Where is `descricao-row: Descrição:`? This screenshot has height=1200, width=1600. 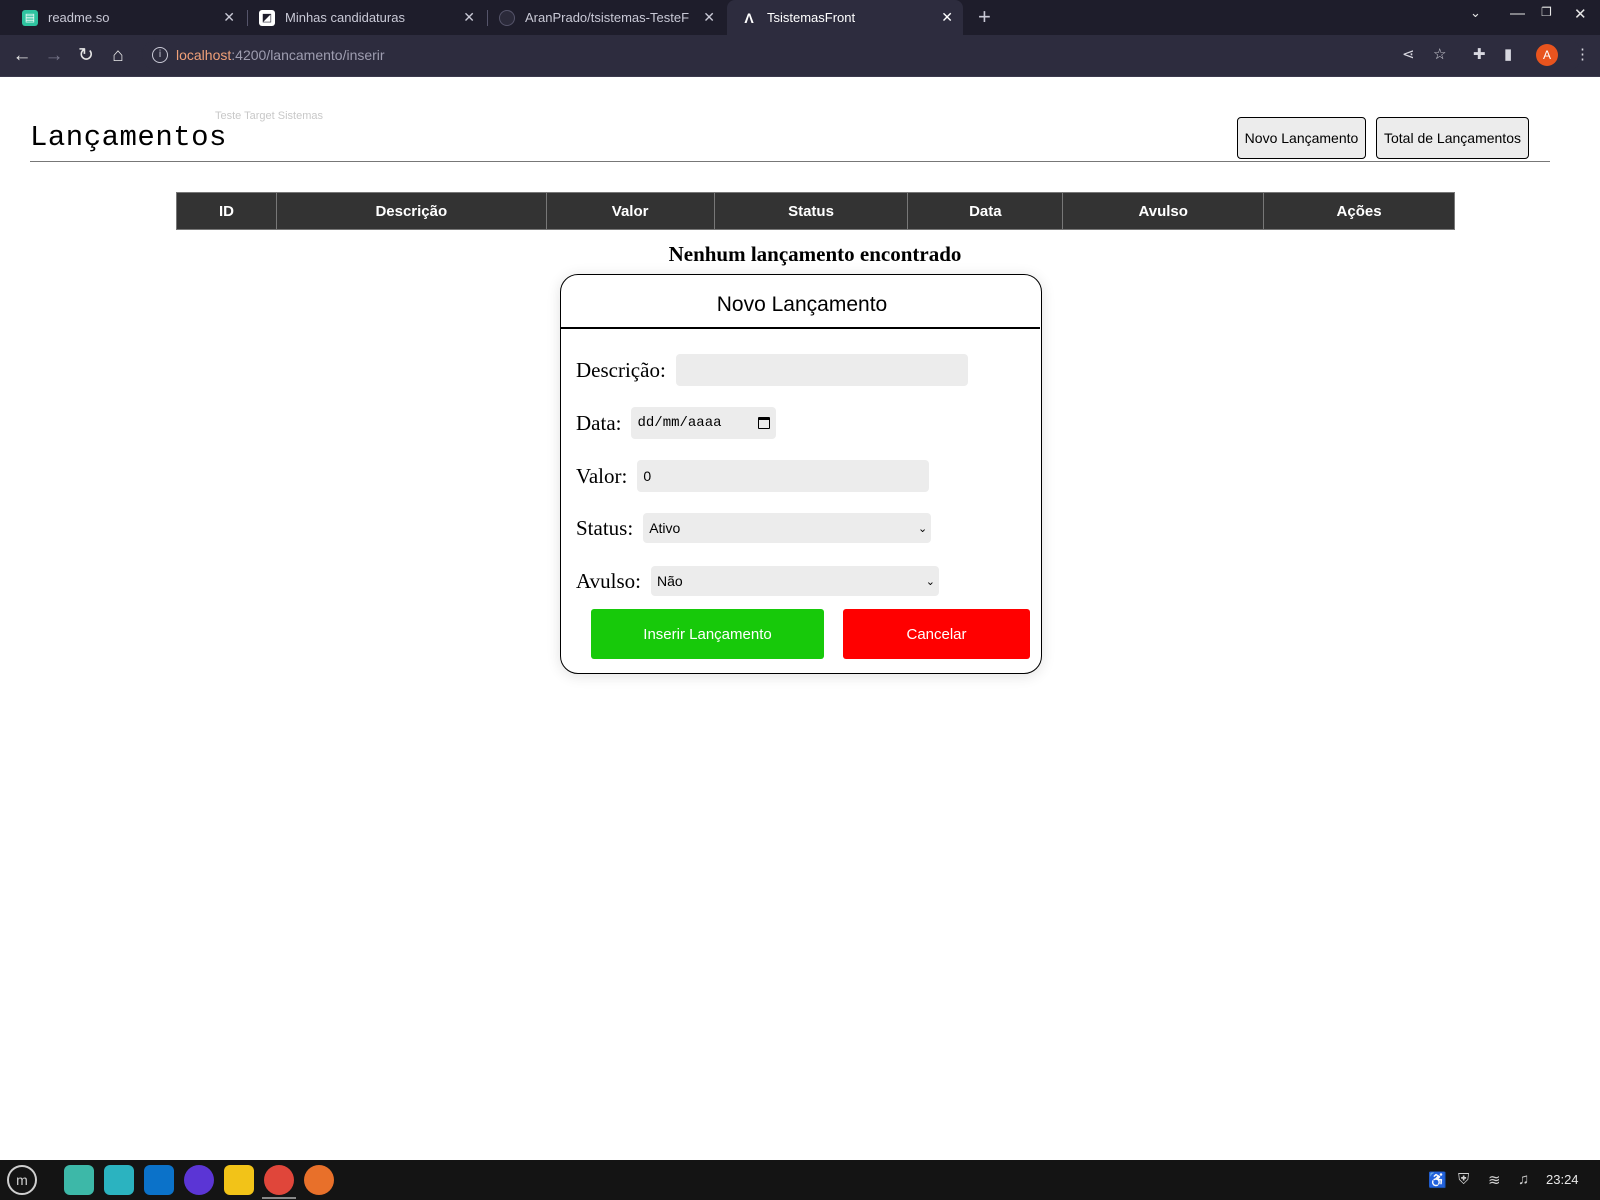 descricao-row: Descrição: is located at coordinates (772, 370).